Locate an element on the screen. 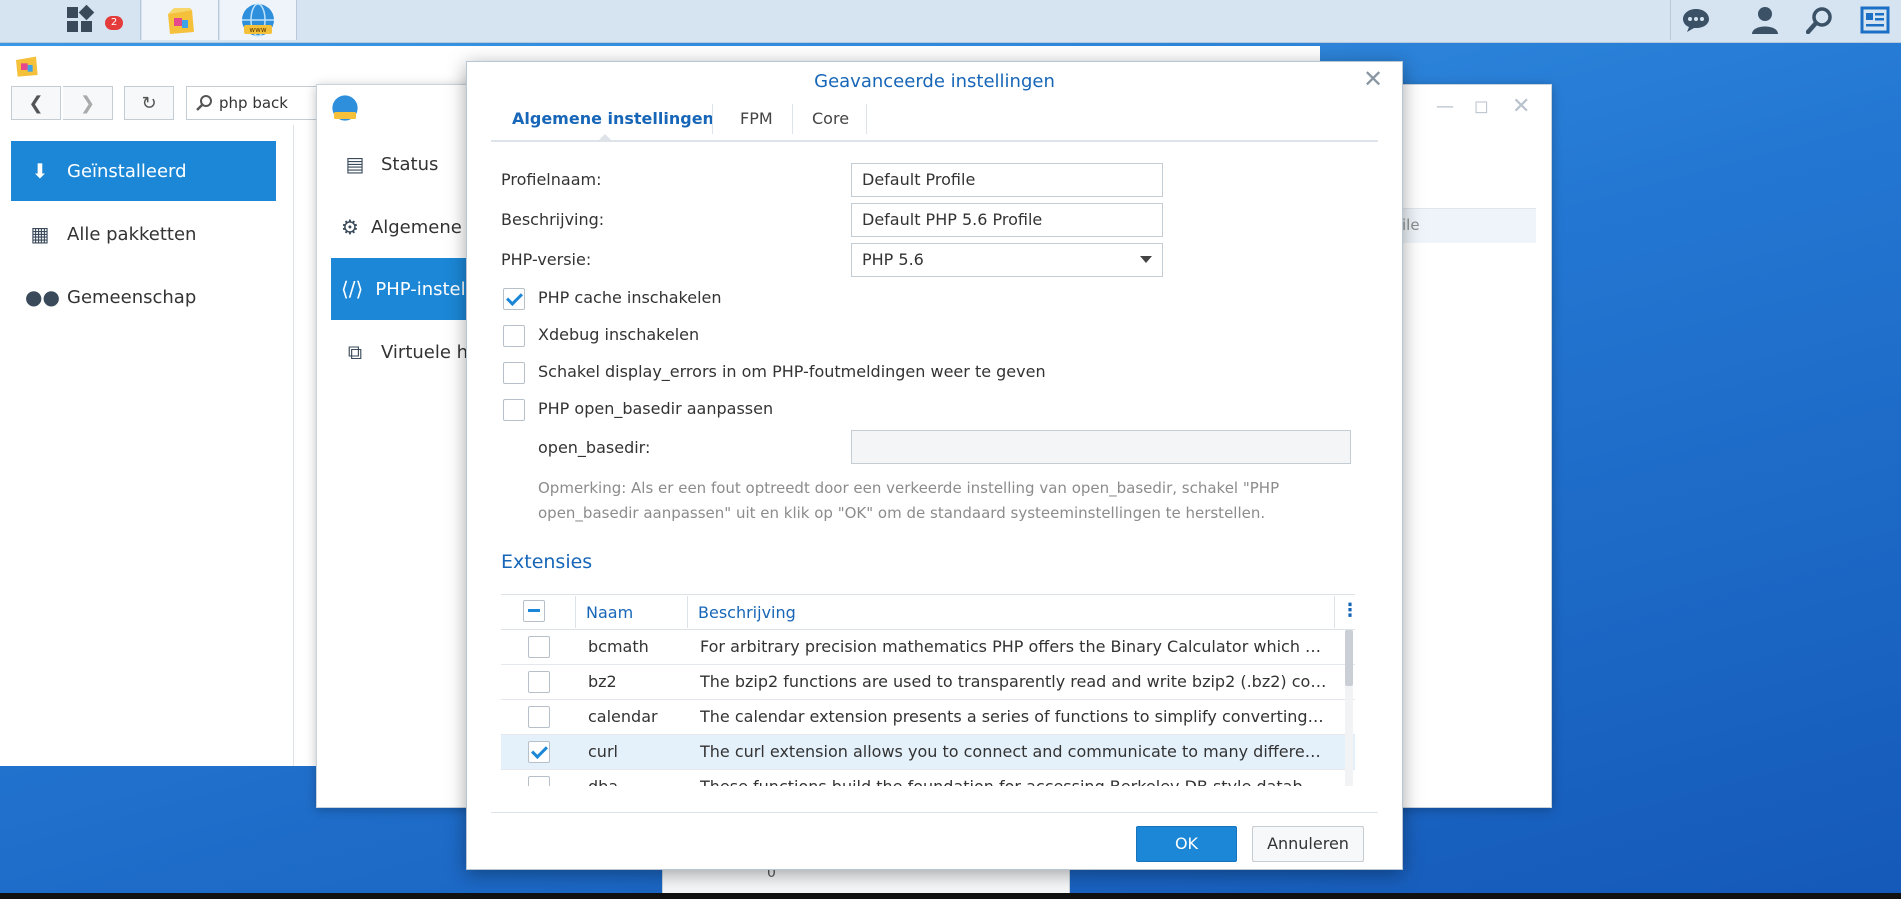 Image resolution: width=1901 pixels, height=899 pixels. description-input: Default PHP 5.6 Profile is located at coordinates (1007, 220).